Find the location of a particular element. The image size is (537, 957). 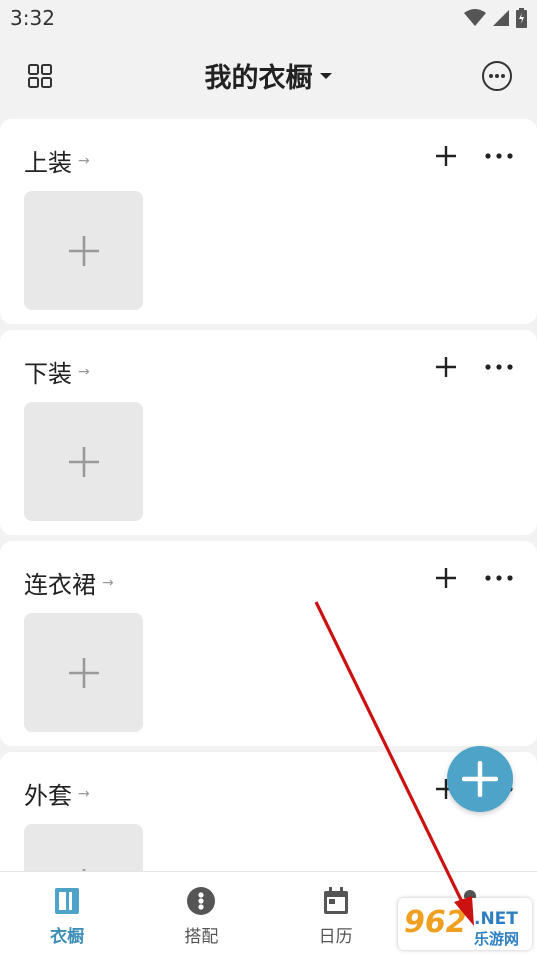

watermark-logo: 962 .NET 乐游网 is located at coordinates (461, 926).